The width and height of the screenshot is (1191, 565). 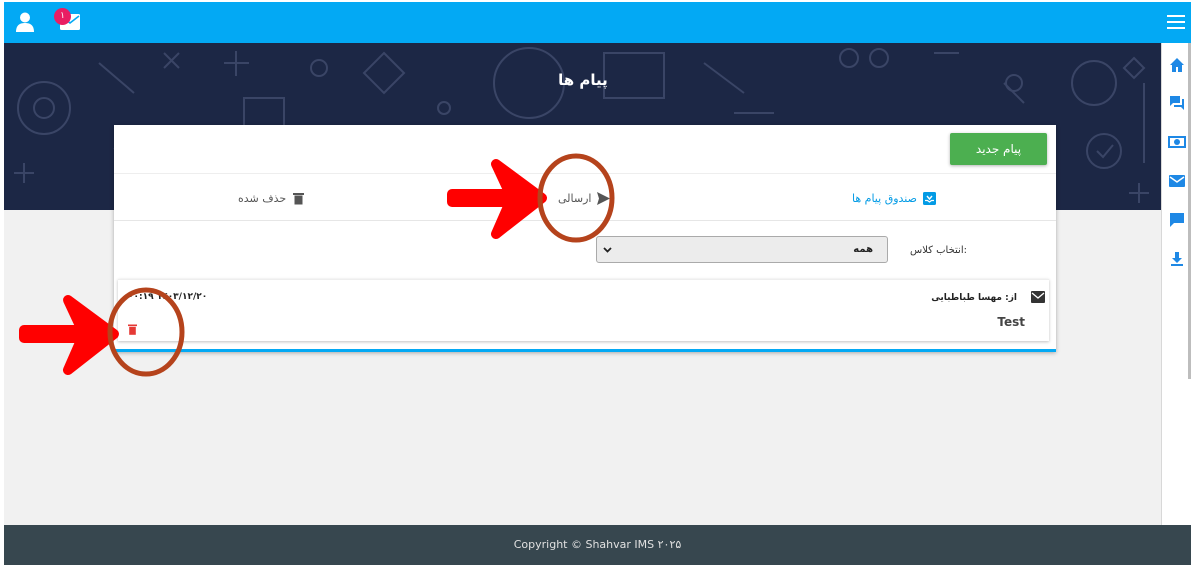 What do you see at coordinates (62, 16) in the screenshot?
I see `notification-badge: ۱` at bounding box center [62, 16].